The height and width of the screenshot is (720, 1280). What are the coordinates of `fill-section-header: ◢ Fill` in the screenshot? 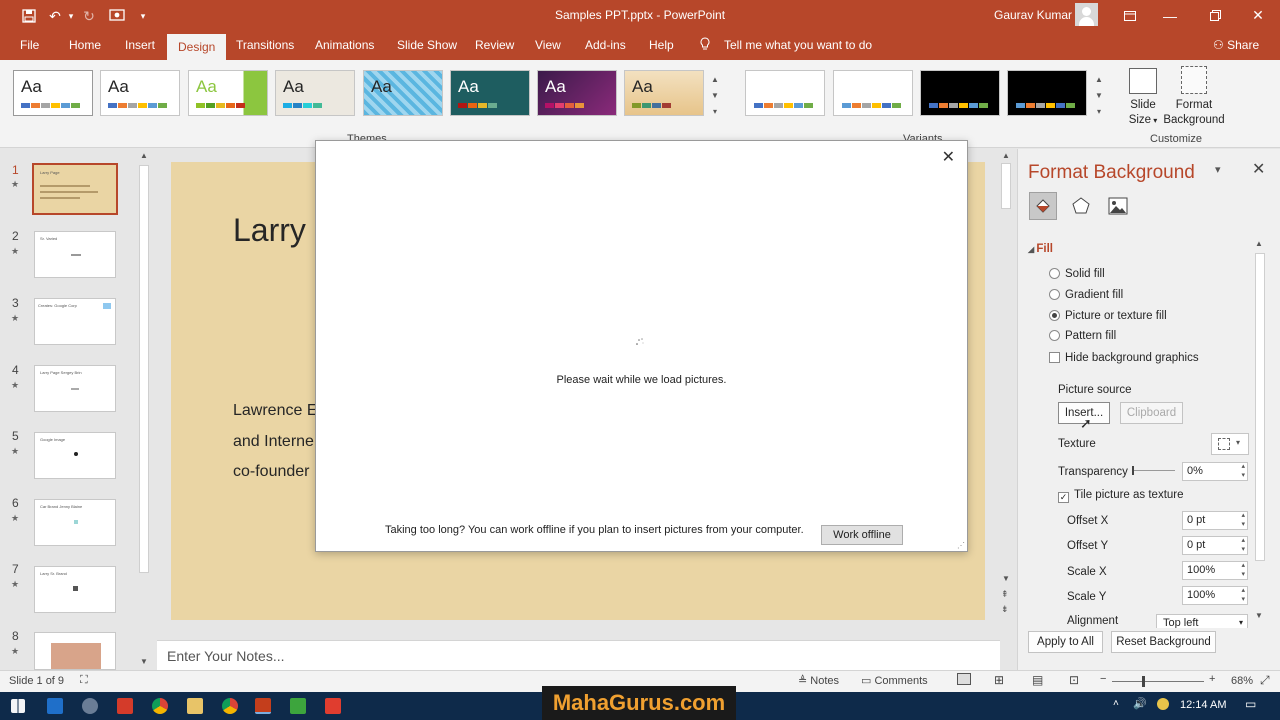 It's located at (1040, 249).